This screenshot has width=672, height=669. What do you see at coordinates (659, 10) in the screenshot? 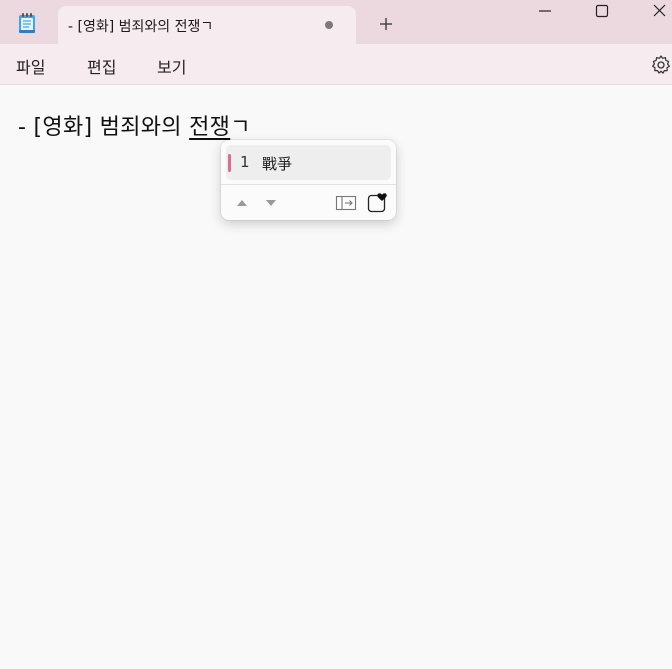
I see `close-icon` at bounding box center [659, 10].